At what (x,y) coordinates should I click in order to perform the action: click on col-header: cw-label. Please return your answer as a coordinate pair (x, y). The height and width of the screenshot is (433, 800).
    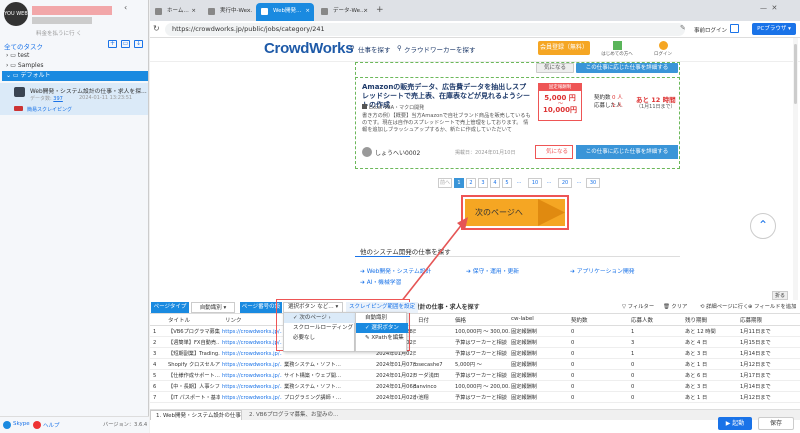
    Looking at the image, I should click on (522, 319).